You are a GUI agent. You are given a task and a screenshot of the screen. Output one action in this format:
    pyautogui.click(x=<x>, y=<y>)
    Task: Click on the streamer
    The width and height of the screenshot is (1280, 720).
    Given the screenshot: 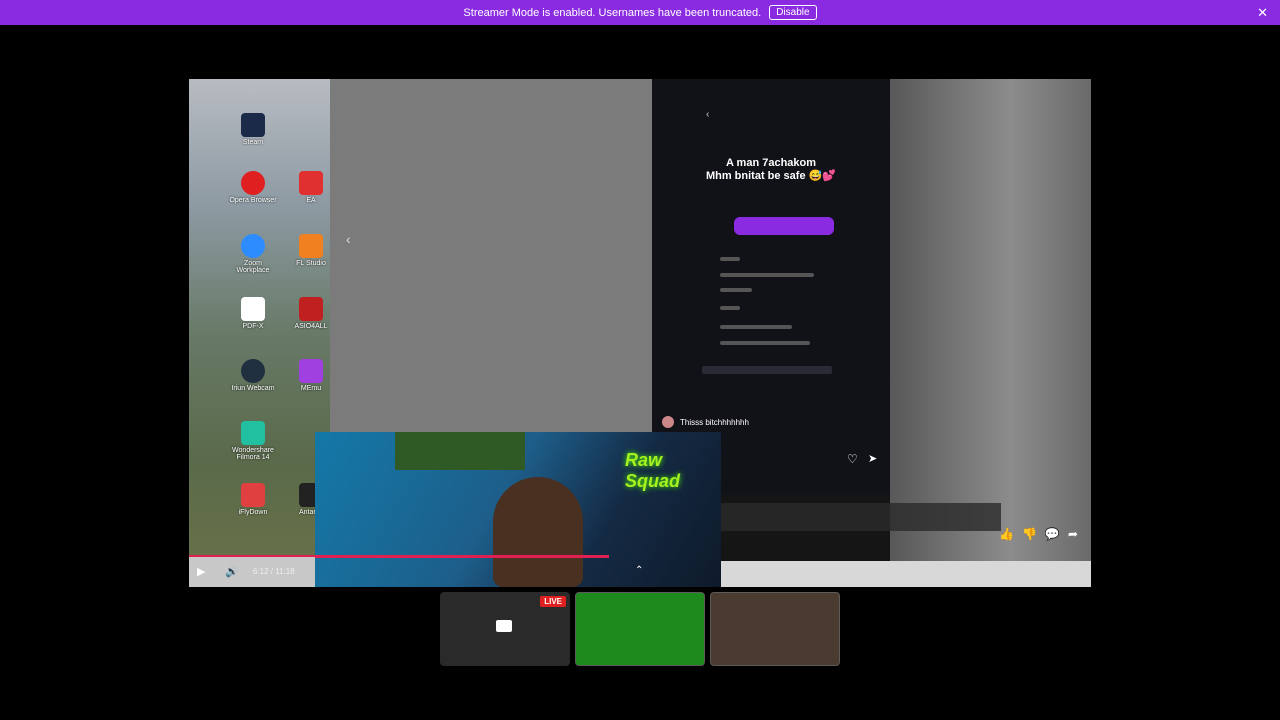 What is the action you would take?
    pyautogui.click(x=538, y=532)
    